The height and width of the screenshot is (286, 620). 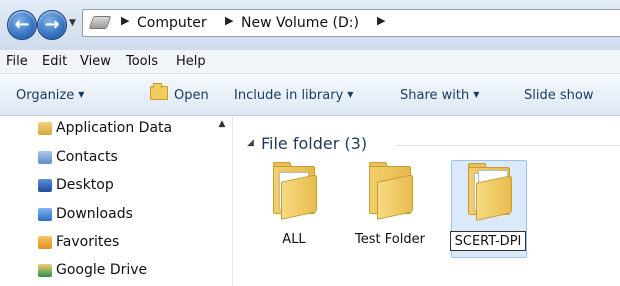 I want to click on nav-item-label: Favorites, so click(x=88, y=242).